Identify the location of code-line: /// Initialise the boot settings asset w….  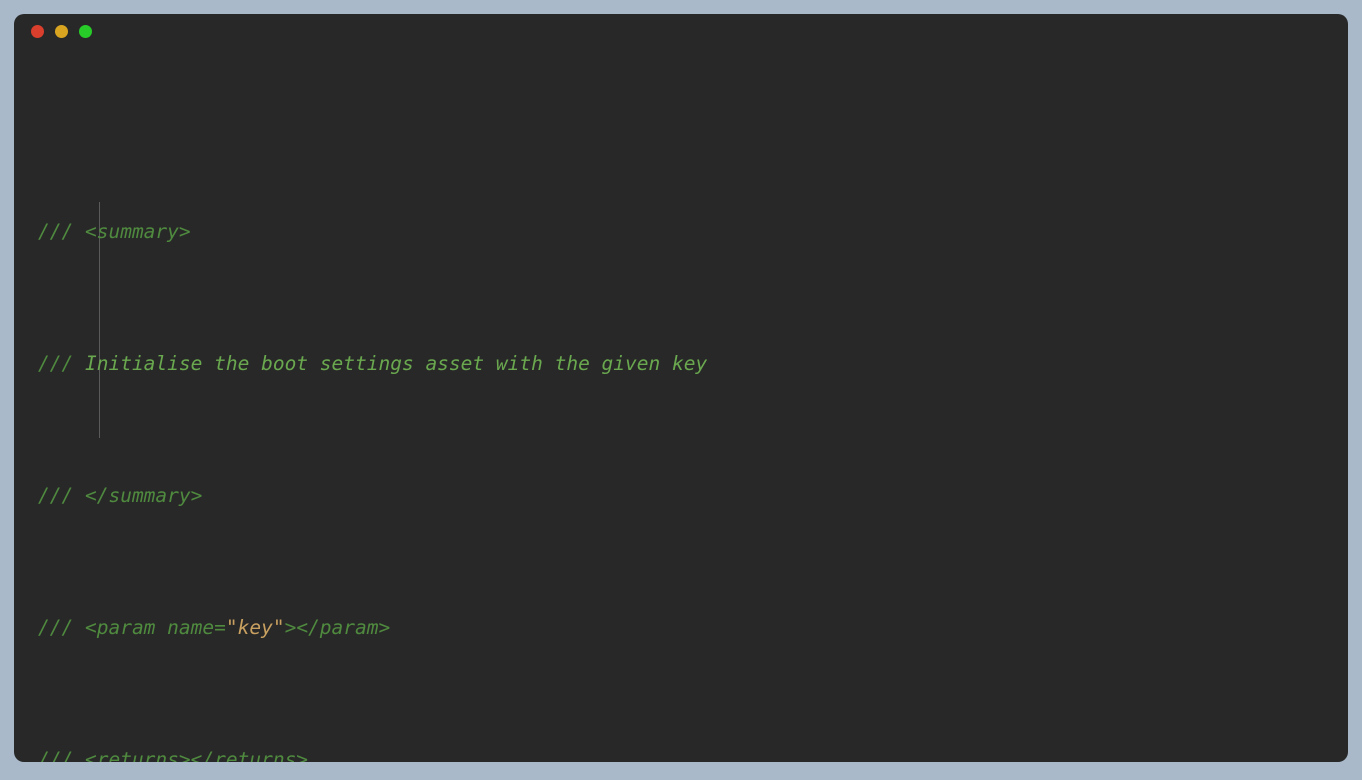
(681, 363).